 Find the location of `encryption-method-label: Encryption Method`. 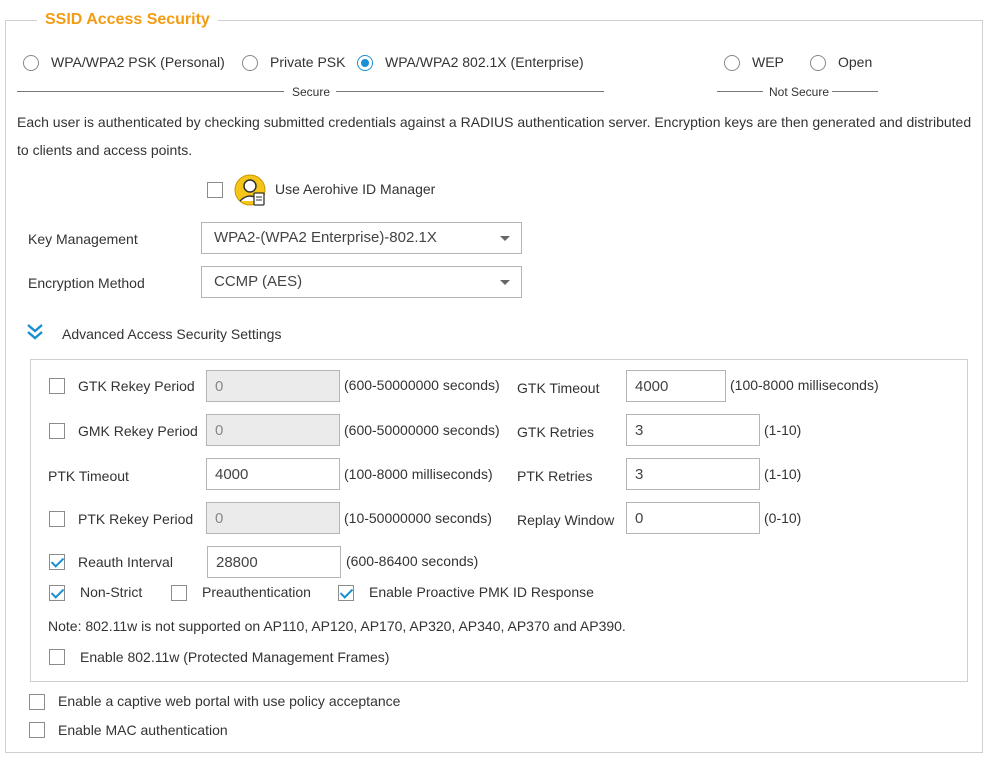

encryption-method-label: Encryption Method is located at coordinates (86, 283).